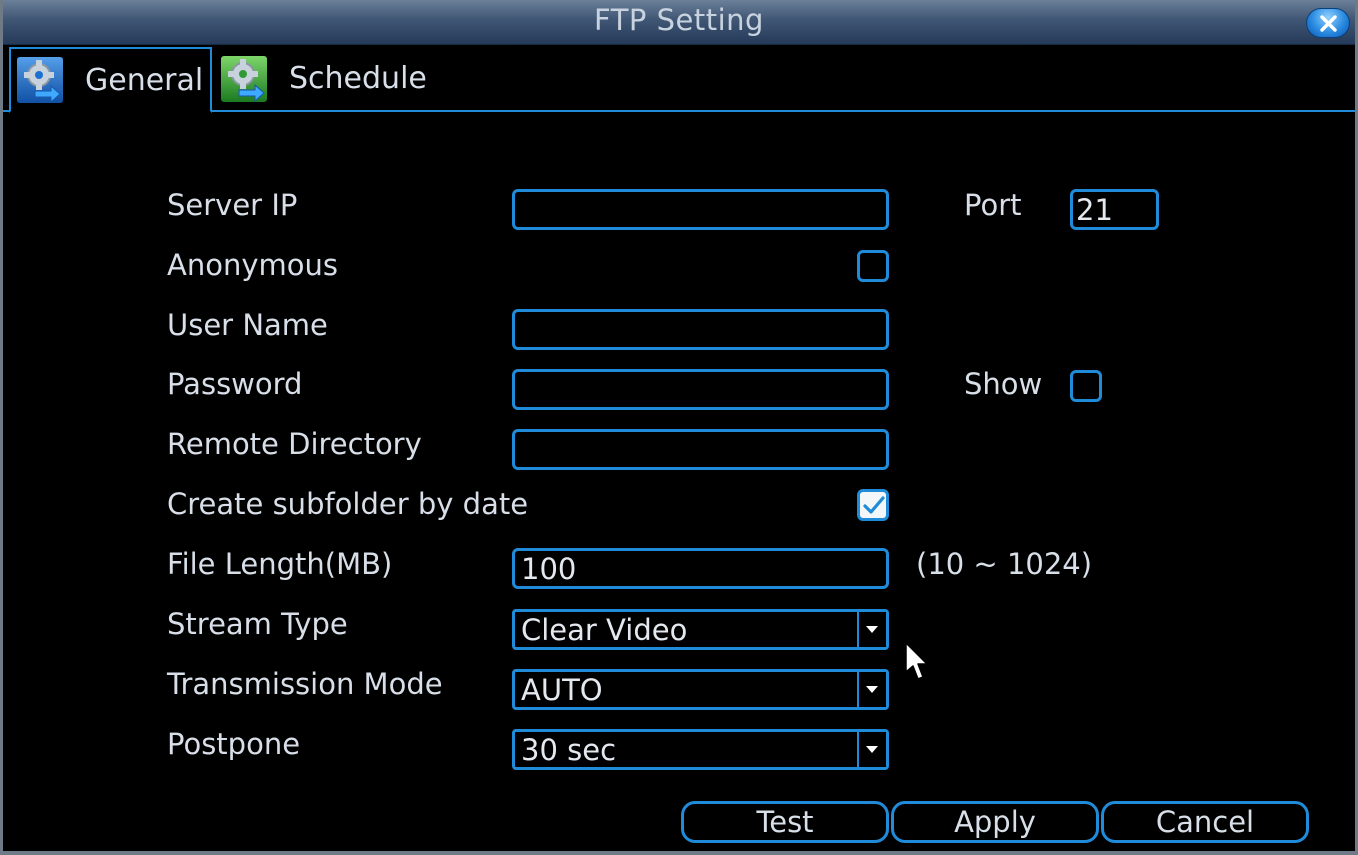 The height and width of the screenshot is (855, 1358). Describe the element at coordinates (679, 78) in the screenshot. I see `tab-bar: General Schedule` at that location.